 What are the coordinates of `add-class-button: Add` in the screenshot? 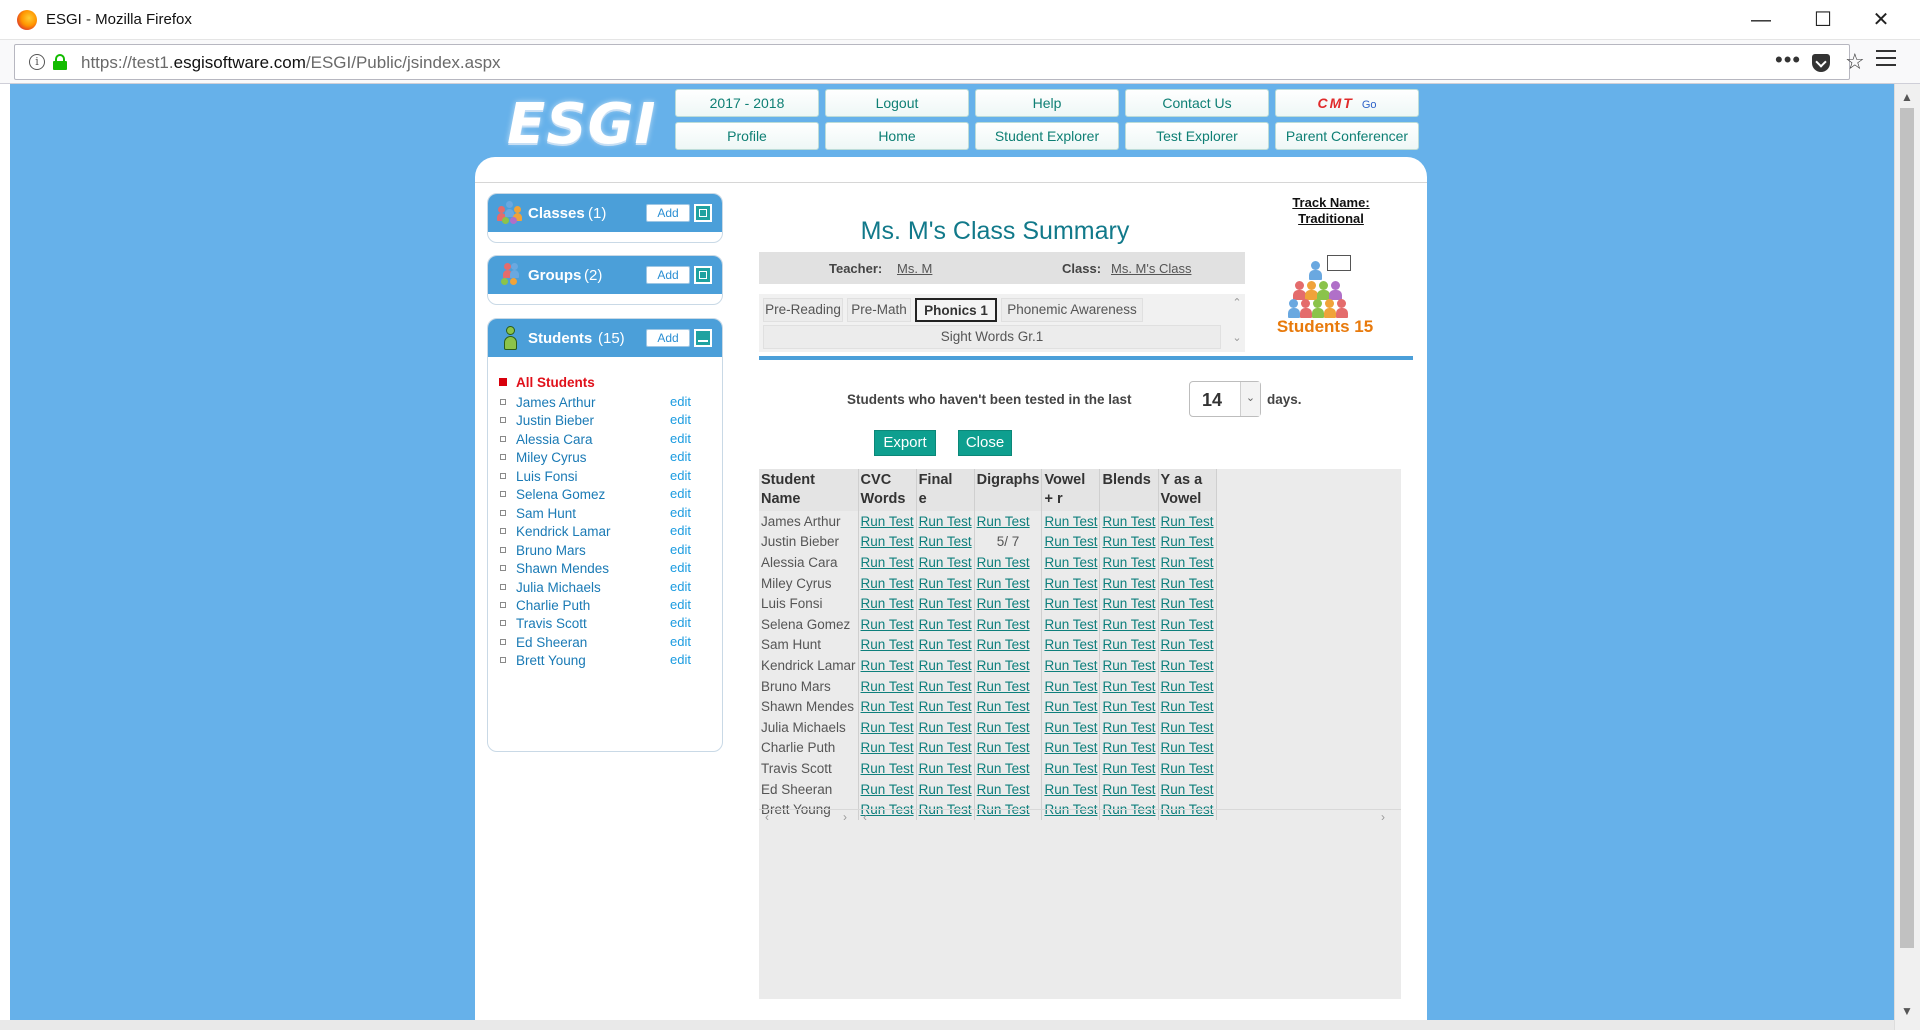 It's located at (668, 213).